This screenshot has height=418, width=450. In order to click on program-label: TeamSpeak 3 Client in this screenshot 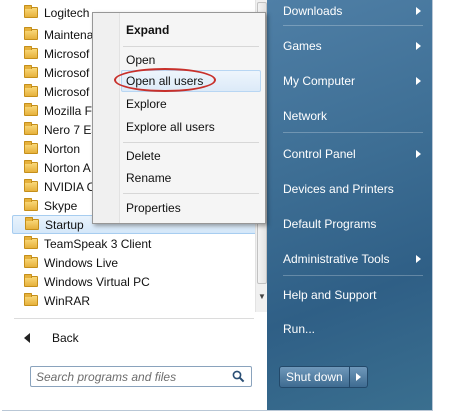, I will do `click(98, 243)`.